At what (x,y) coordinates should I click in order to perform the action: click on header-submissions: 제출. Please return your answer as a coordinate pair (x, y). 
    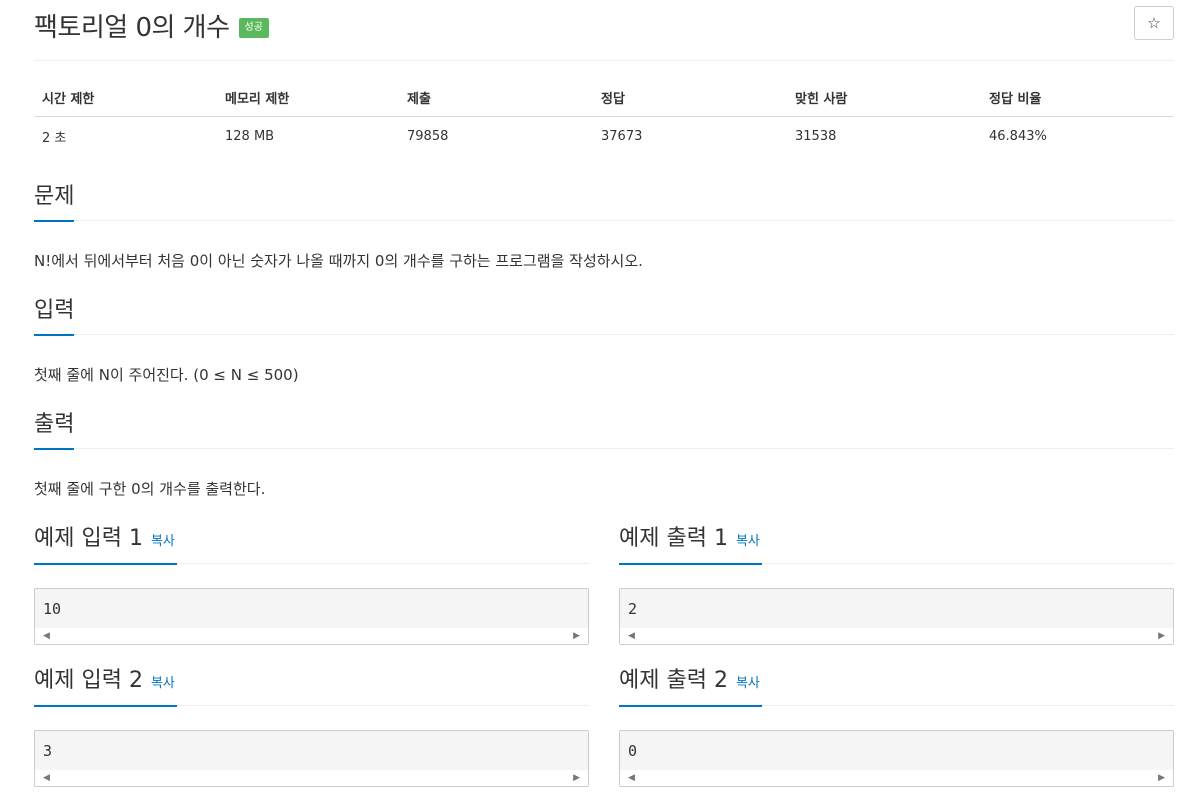
    Looking at the image, I should click on (496, 98).